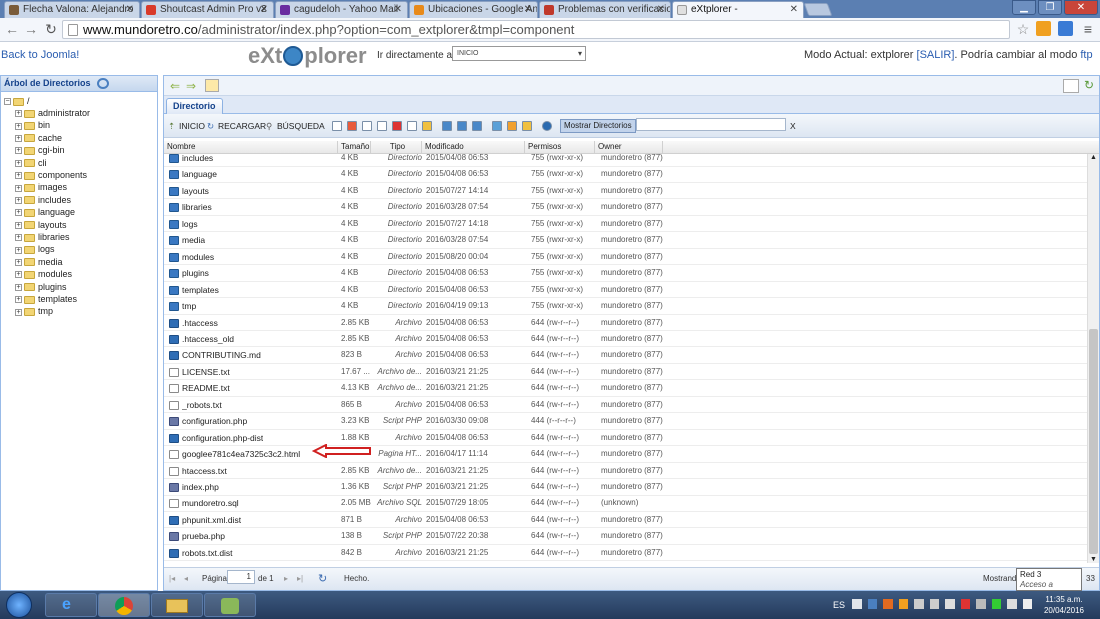 The width and height of the screenshot is (1100, 619). Describe the element at coordinates (202, 405) in the screenshot. I see `file-name: _robots.txt` at that location.